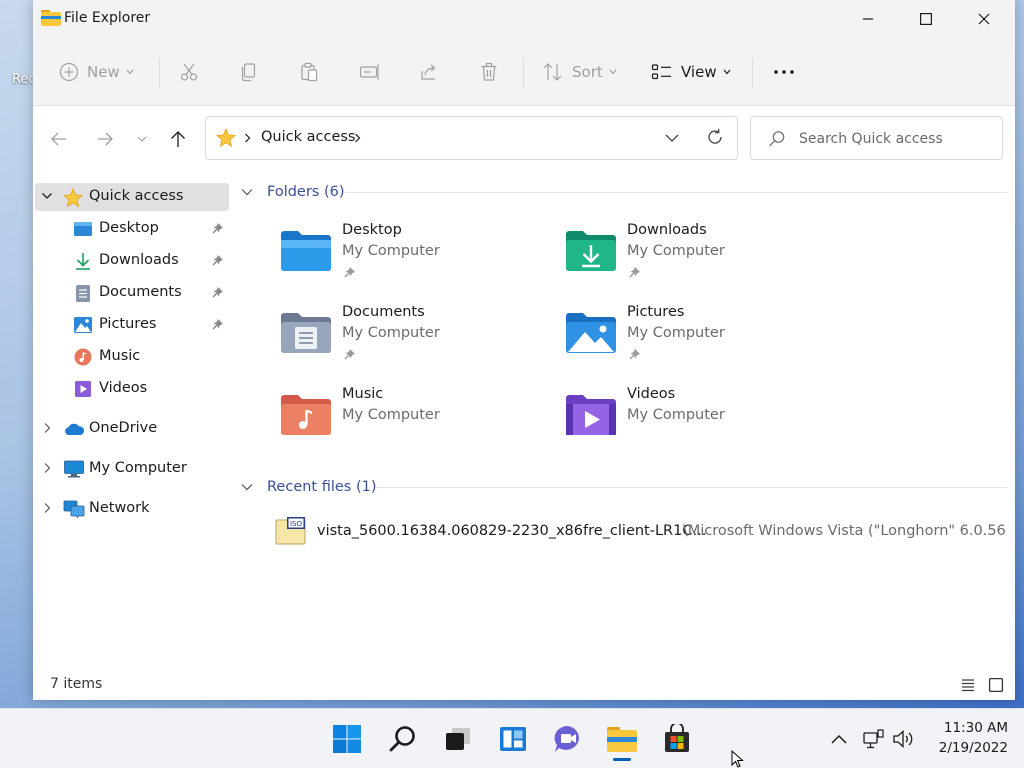 The height and width of the screenshot is (768, 1024). I want to click on store-button, so click(677, 739).